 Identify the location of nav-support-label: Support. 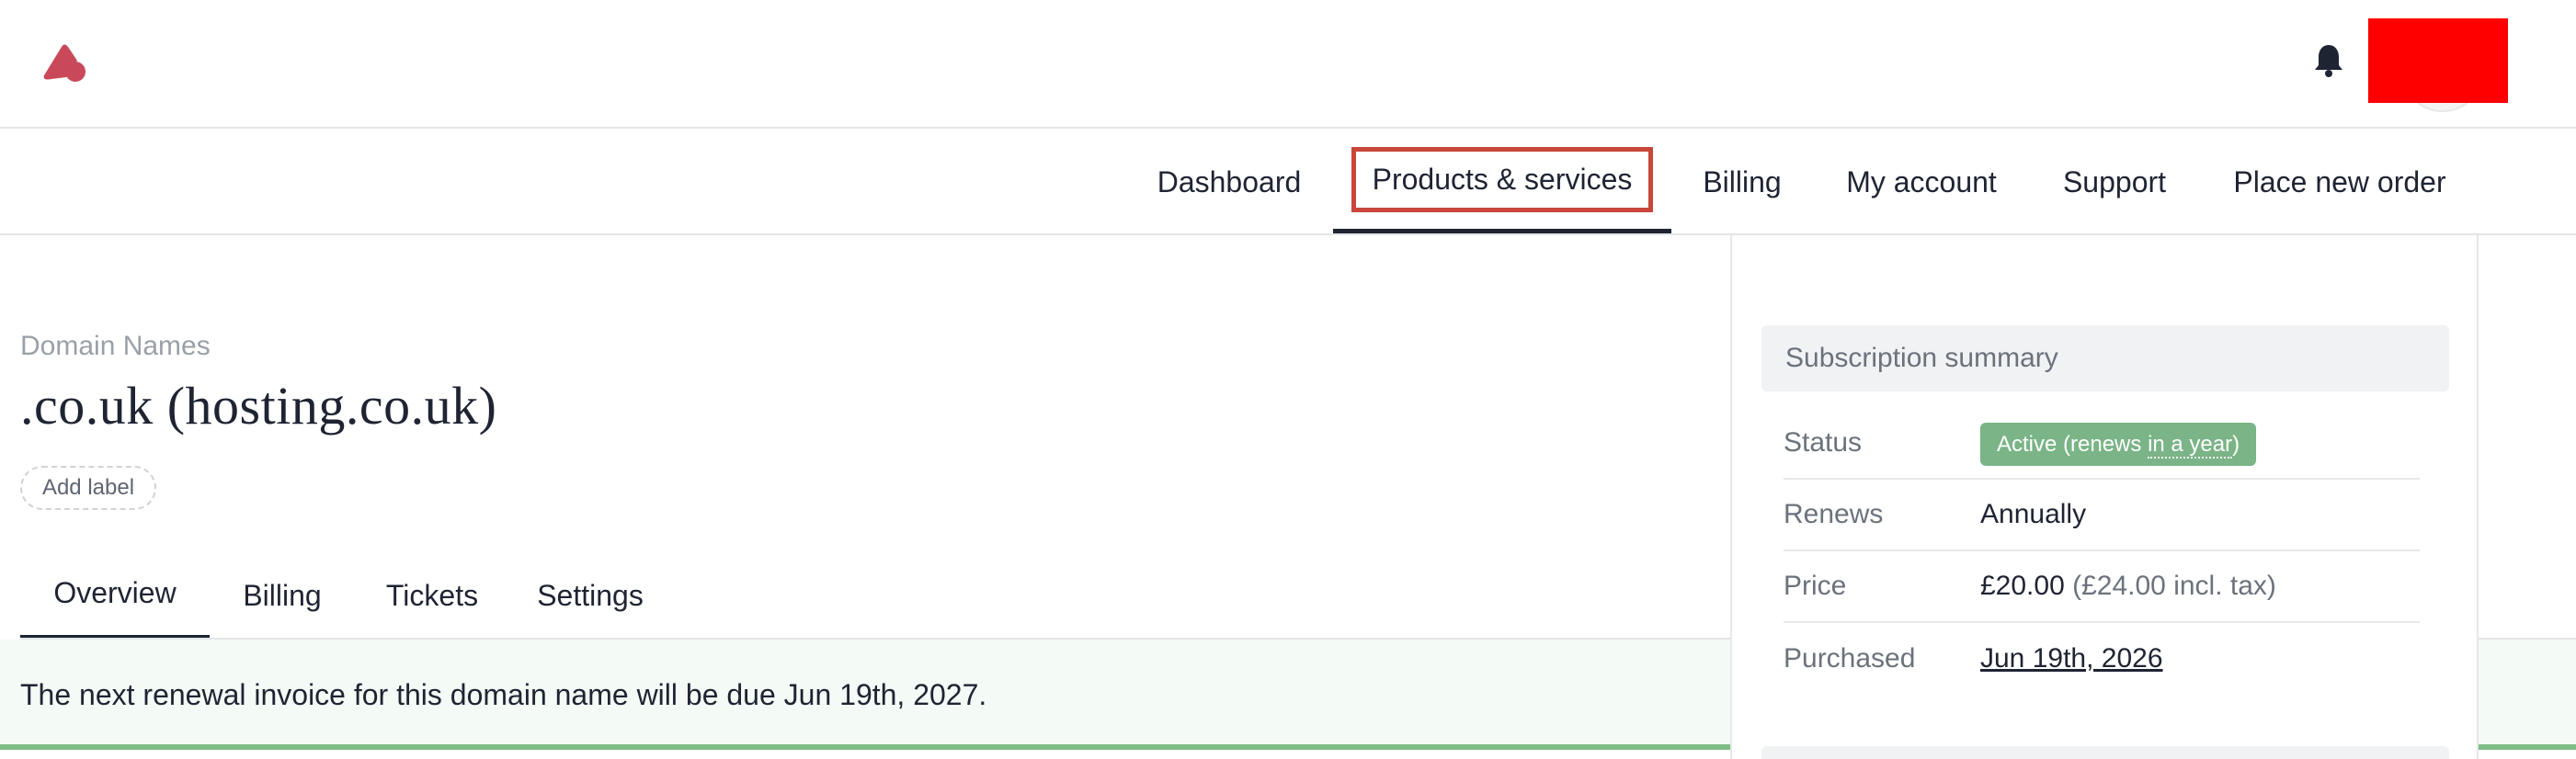
(2114, 181).